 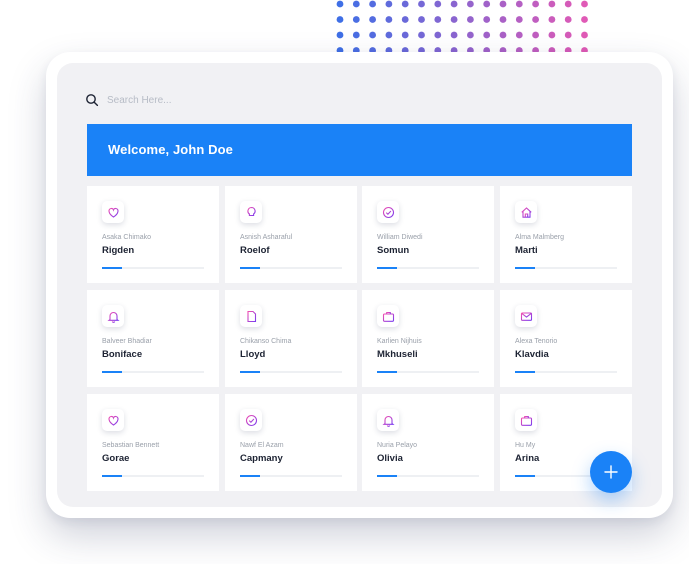 I want to click on user-card: Sebastian Bennett Gorae, so click(x=153, y=442).